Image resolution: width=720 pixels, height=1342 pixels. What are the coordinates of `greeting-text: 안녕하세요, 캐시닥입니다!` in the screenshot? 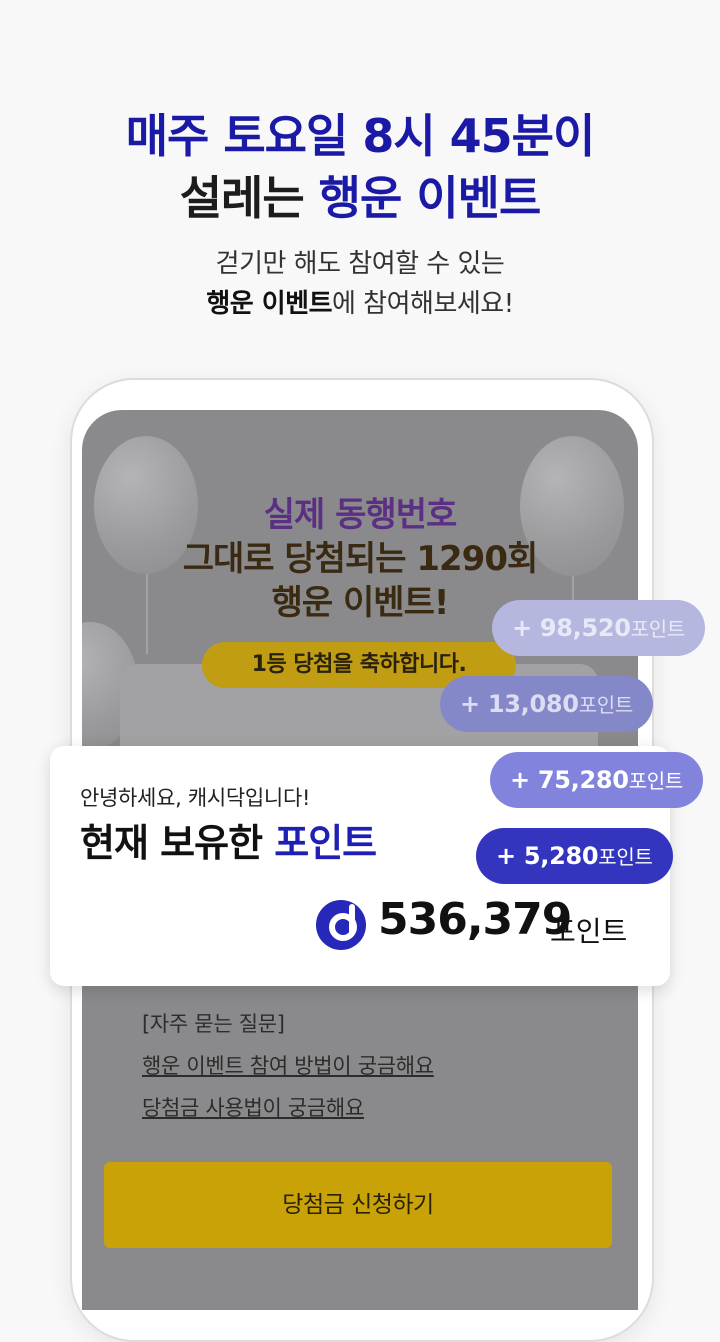 It's located at (195, 798).